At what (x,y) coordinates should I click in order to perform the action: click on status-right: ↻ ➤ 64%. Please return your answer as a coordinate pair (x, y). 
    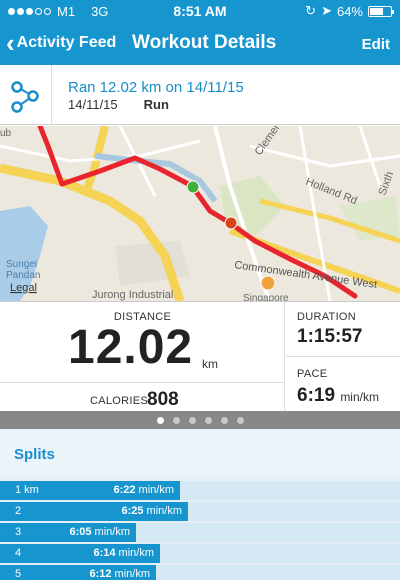
    Looking at the image, I should click on (349, 11).